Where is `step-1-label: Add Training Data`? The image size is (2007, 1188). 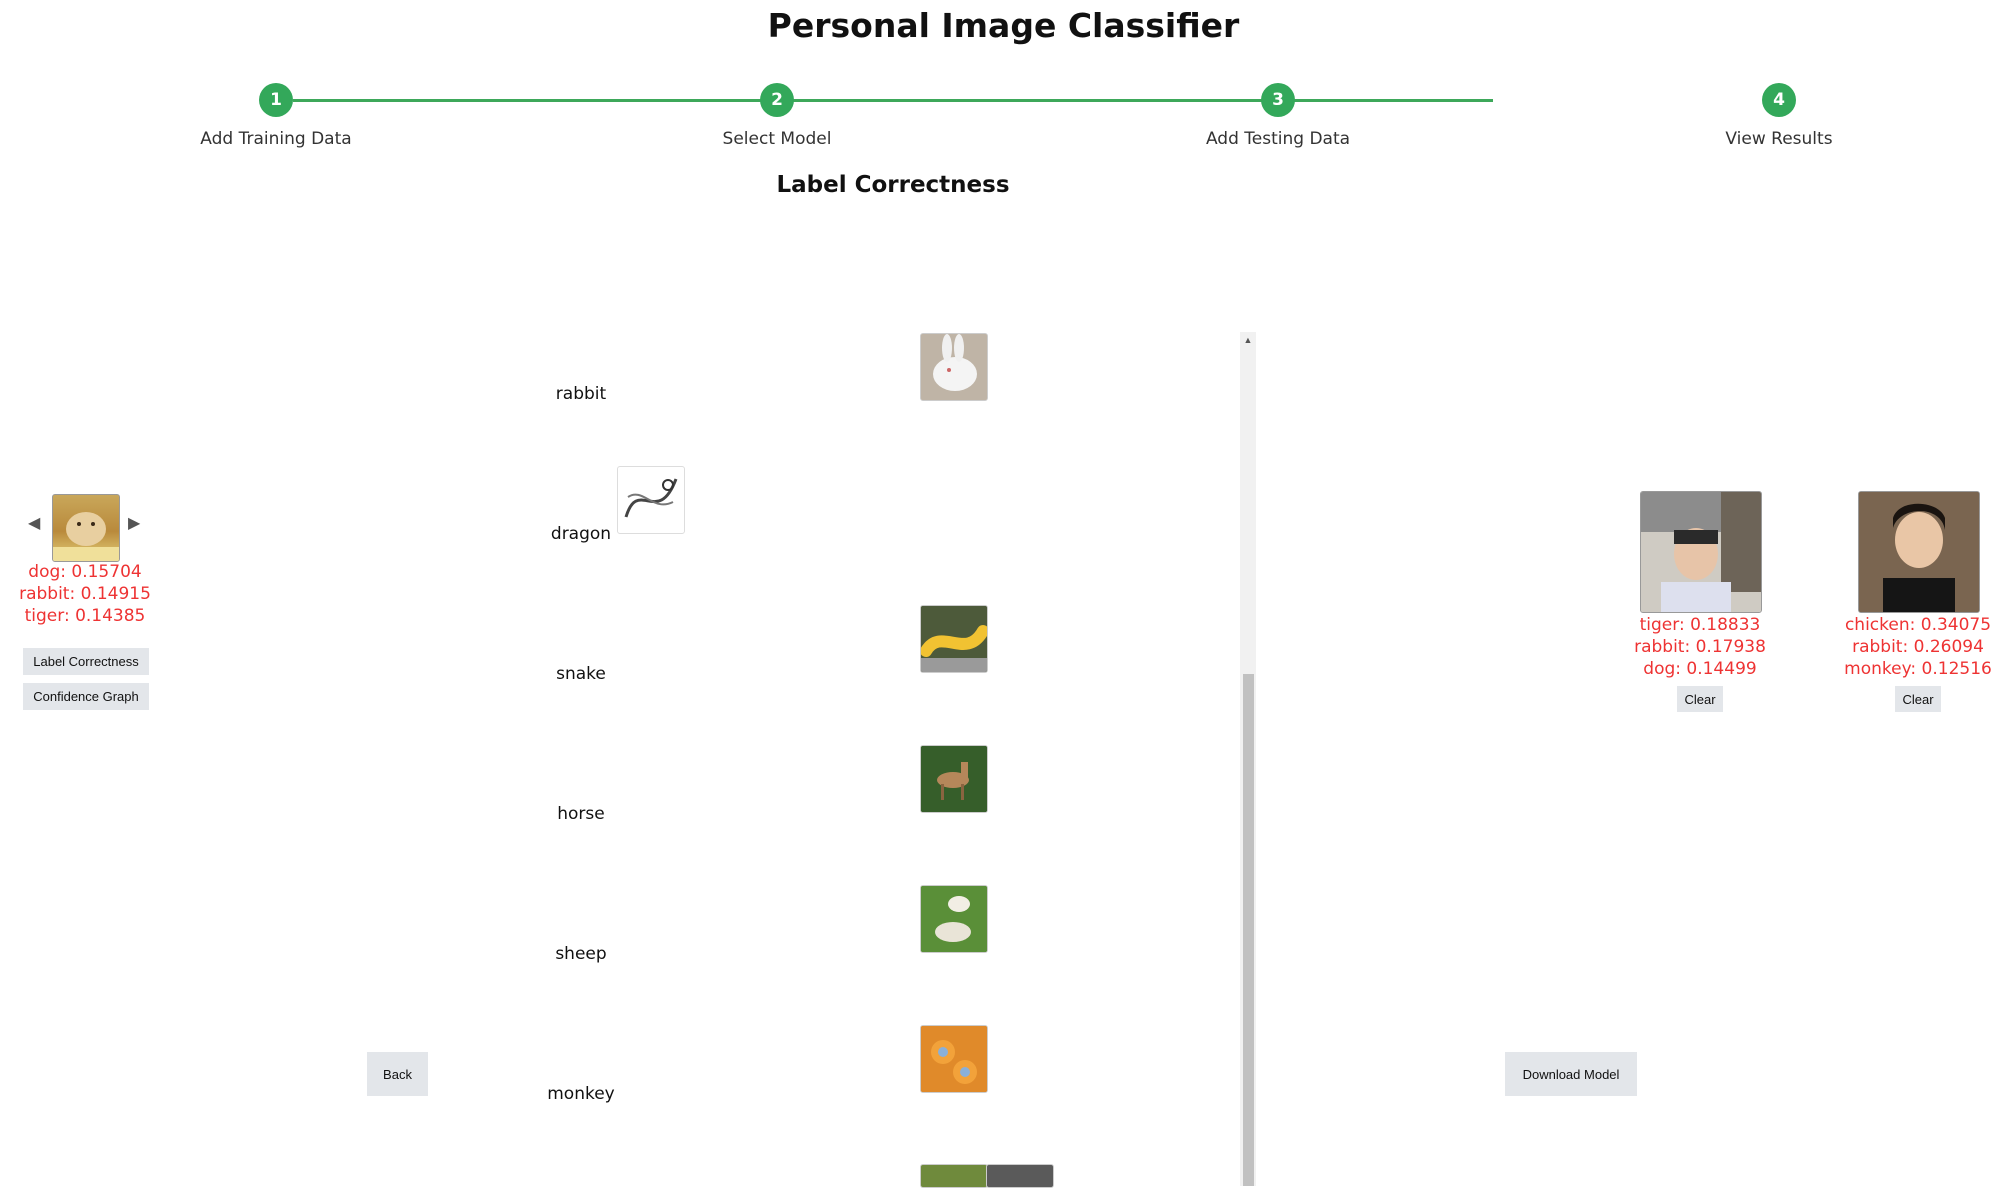 step-1-label: Add Training Data is located at coordinates (276, 139).